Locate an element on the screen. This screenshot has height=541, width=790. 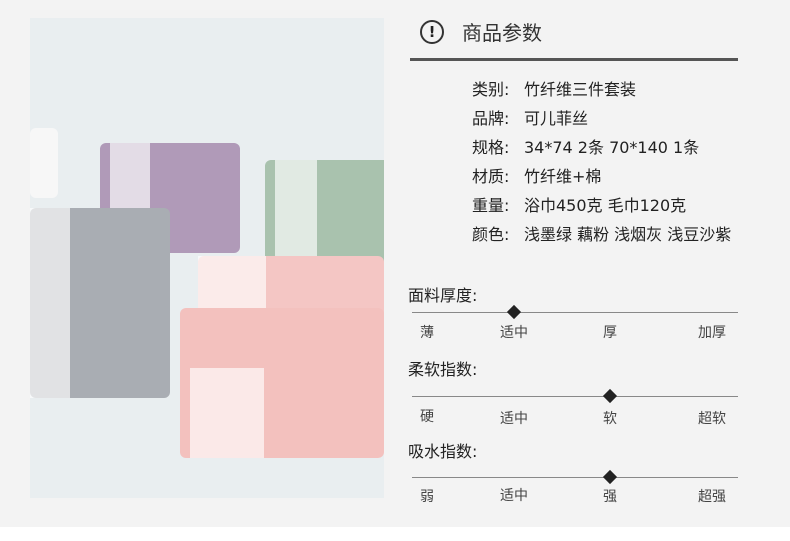
spec-label: 类别: is located at coordinates (491, 89).